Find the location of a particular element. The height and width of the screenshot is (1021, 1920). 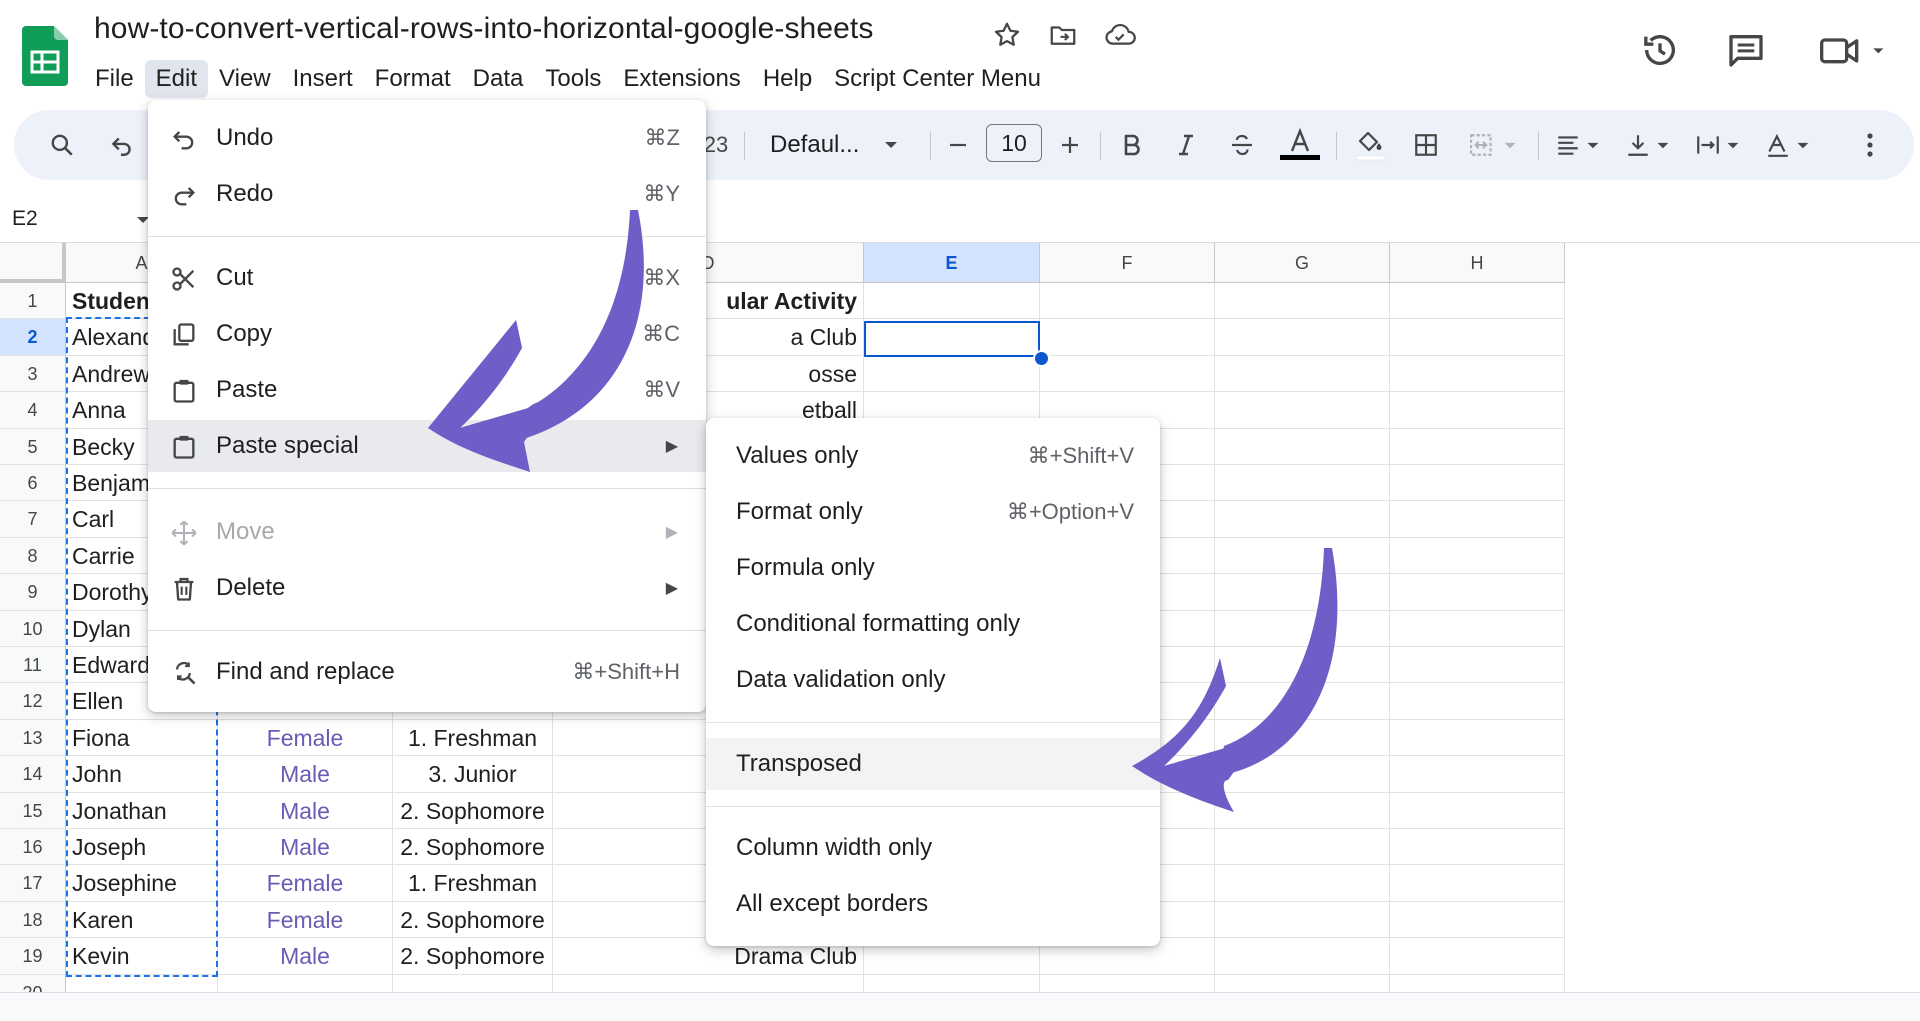

menu-tools: Tools is located at coordinates (573, 79).